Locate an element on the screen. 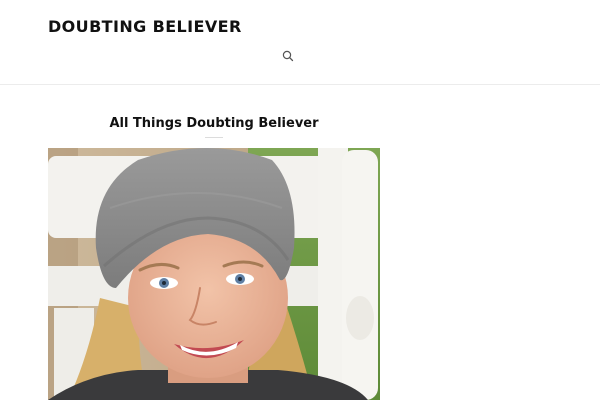  title-divider is located at coordinates (214, 137).